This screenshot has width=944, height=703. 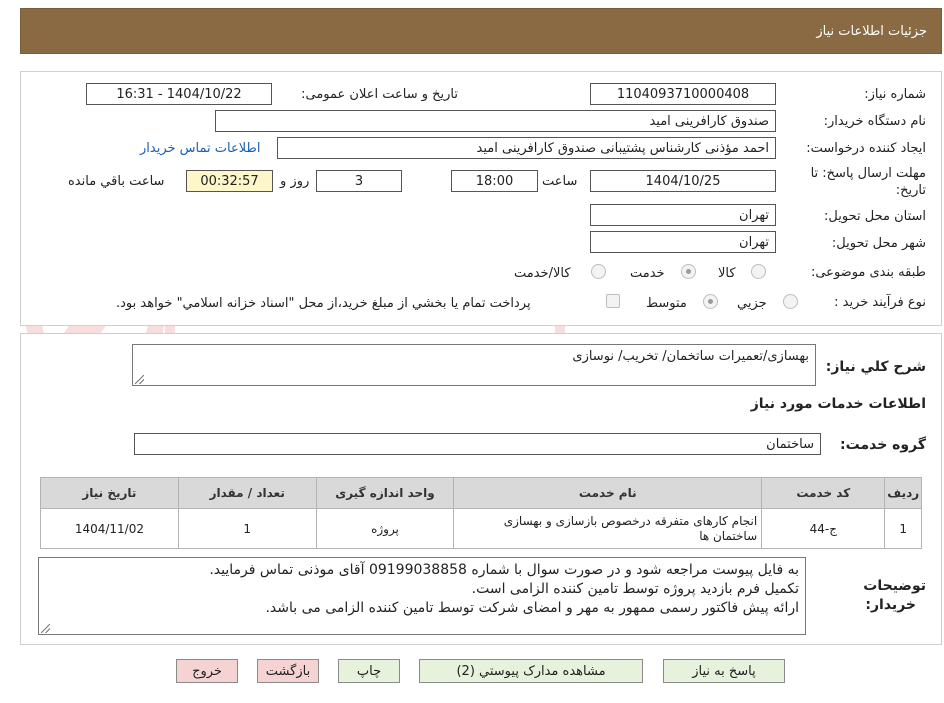 What do you see at coordinates (868, 272) in the screenshot?
I see `category-label: طبقه بندی موضوعی:` at bounding box center [868, 272].